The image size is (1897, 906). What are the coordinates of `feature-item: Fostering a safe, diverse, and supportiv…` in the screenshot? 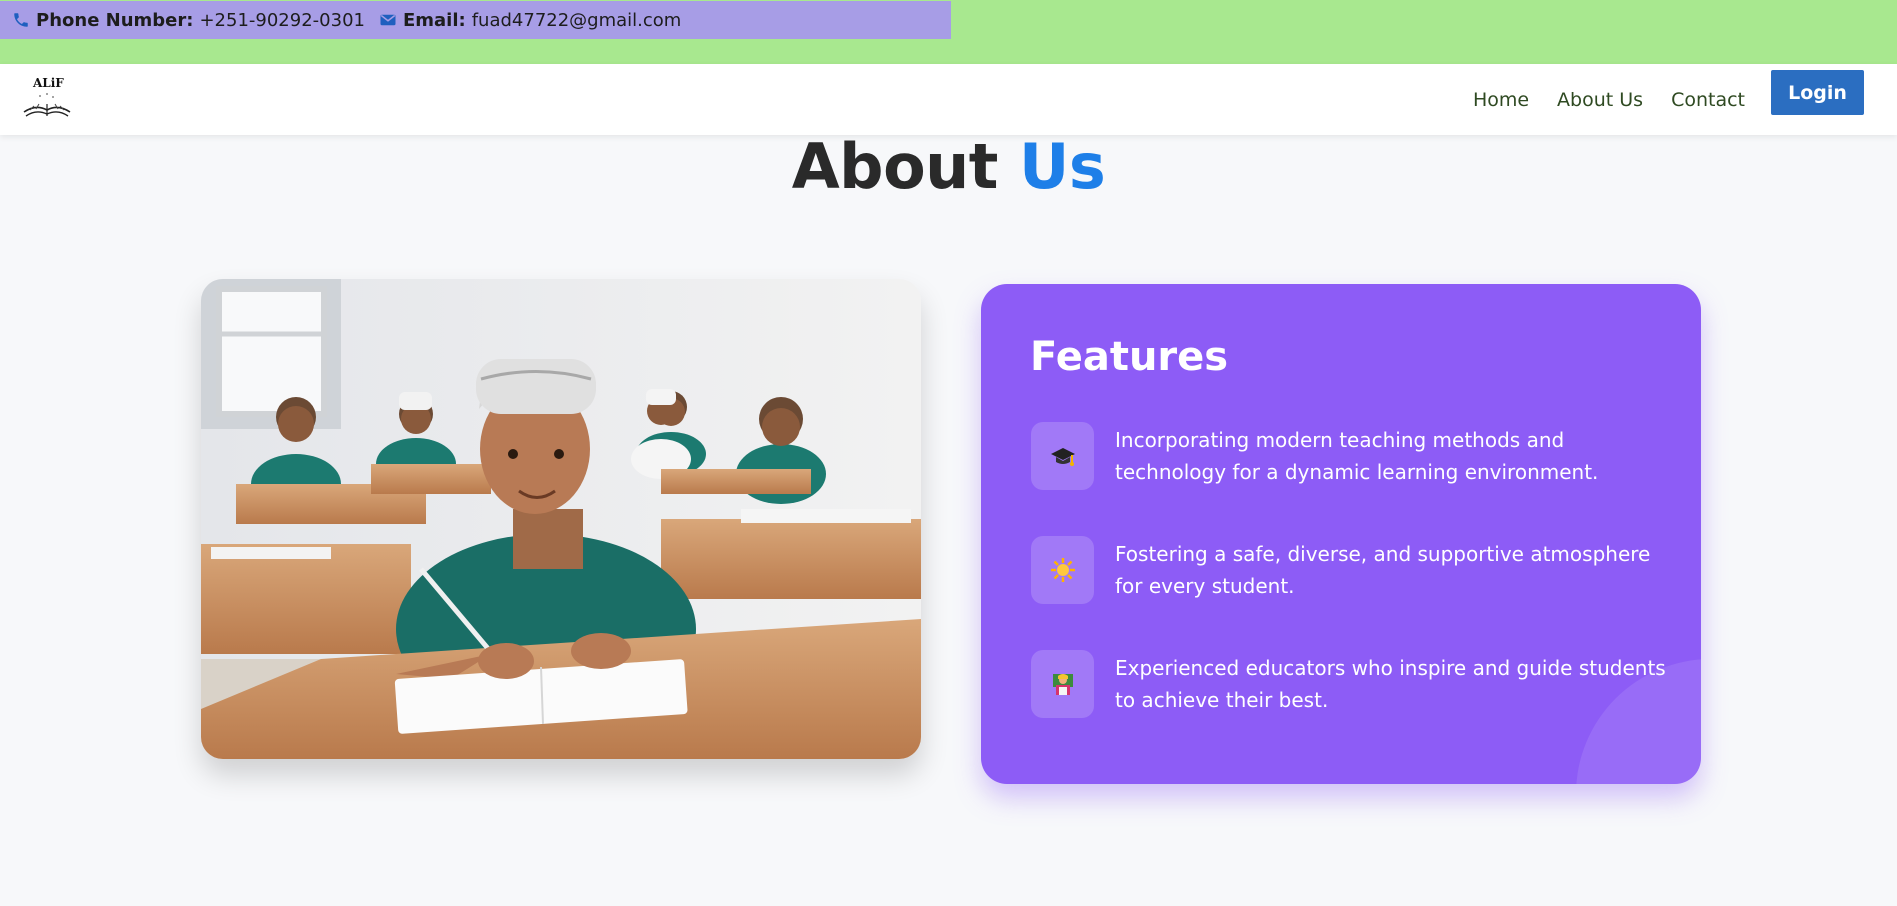 It's located at (1353, 570).